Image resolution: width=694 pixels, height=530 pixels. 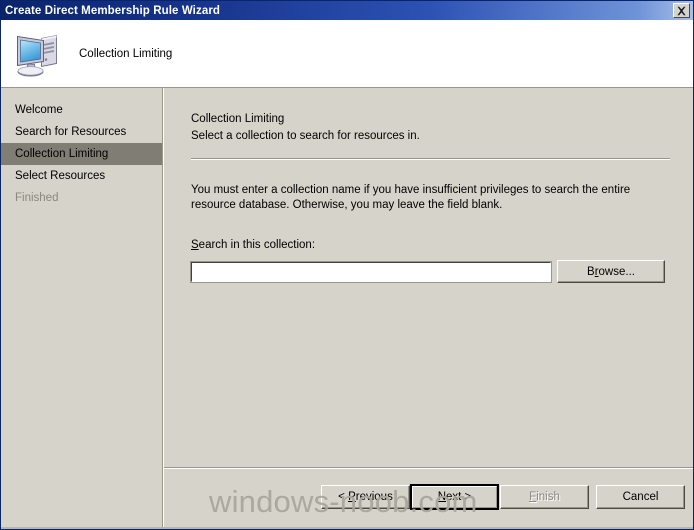 I want to click on sidebar-item-select-resources: Select Resources, so click(x=81, y=176).